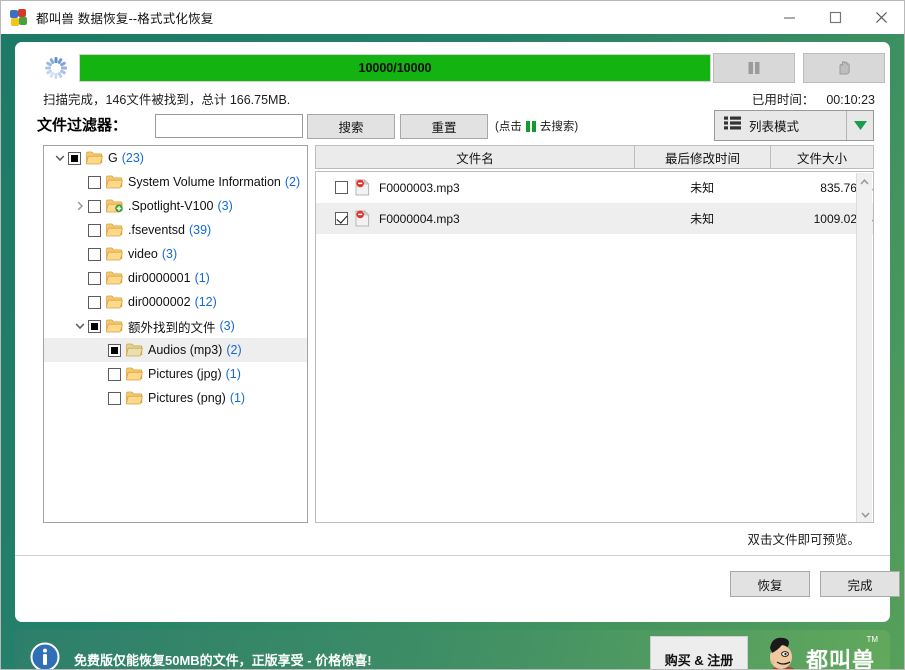 Image resolution: width=905 pixels, height=670 pixels. What do you see at coordinates (125, 19) in the screenshot?
I see `window-title: 都叫兽 数据恢复--格式式化恢复` at bounding box center [125, 19].